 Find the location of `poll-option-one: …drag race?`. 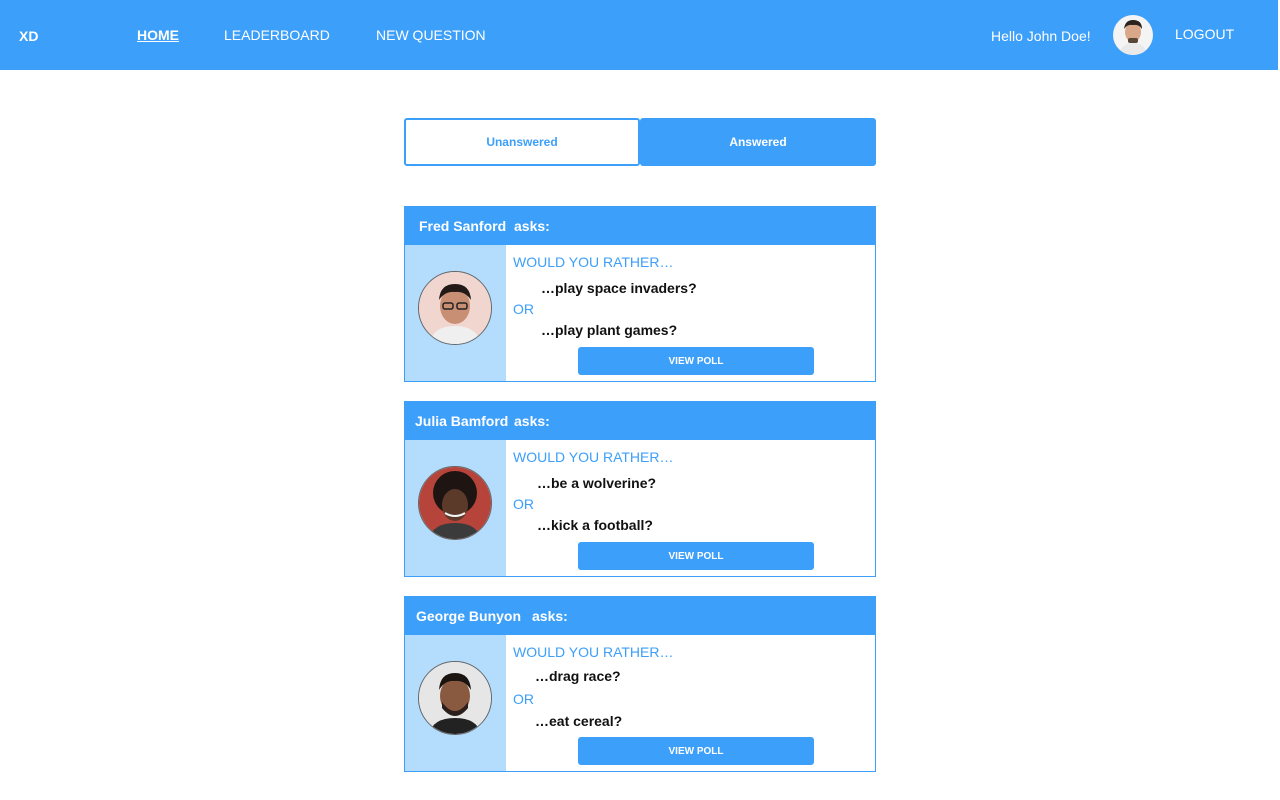

poll-option-one: …drag race? is located at coordinates (578, 676).